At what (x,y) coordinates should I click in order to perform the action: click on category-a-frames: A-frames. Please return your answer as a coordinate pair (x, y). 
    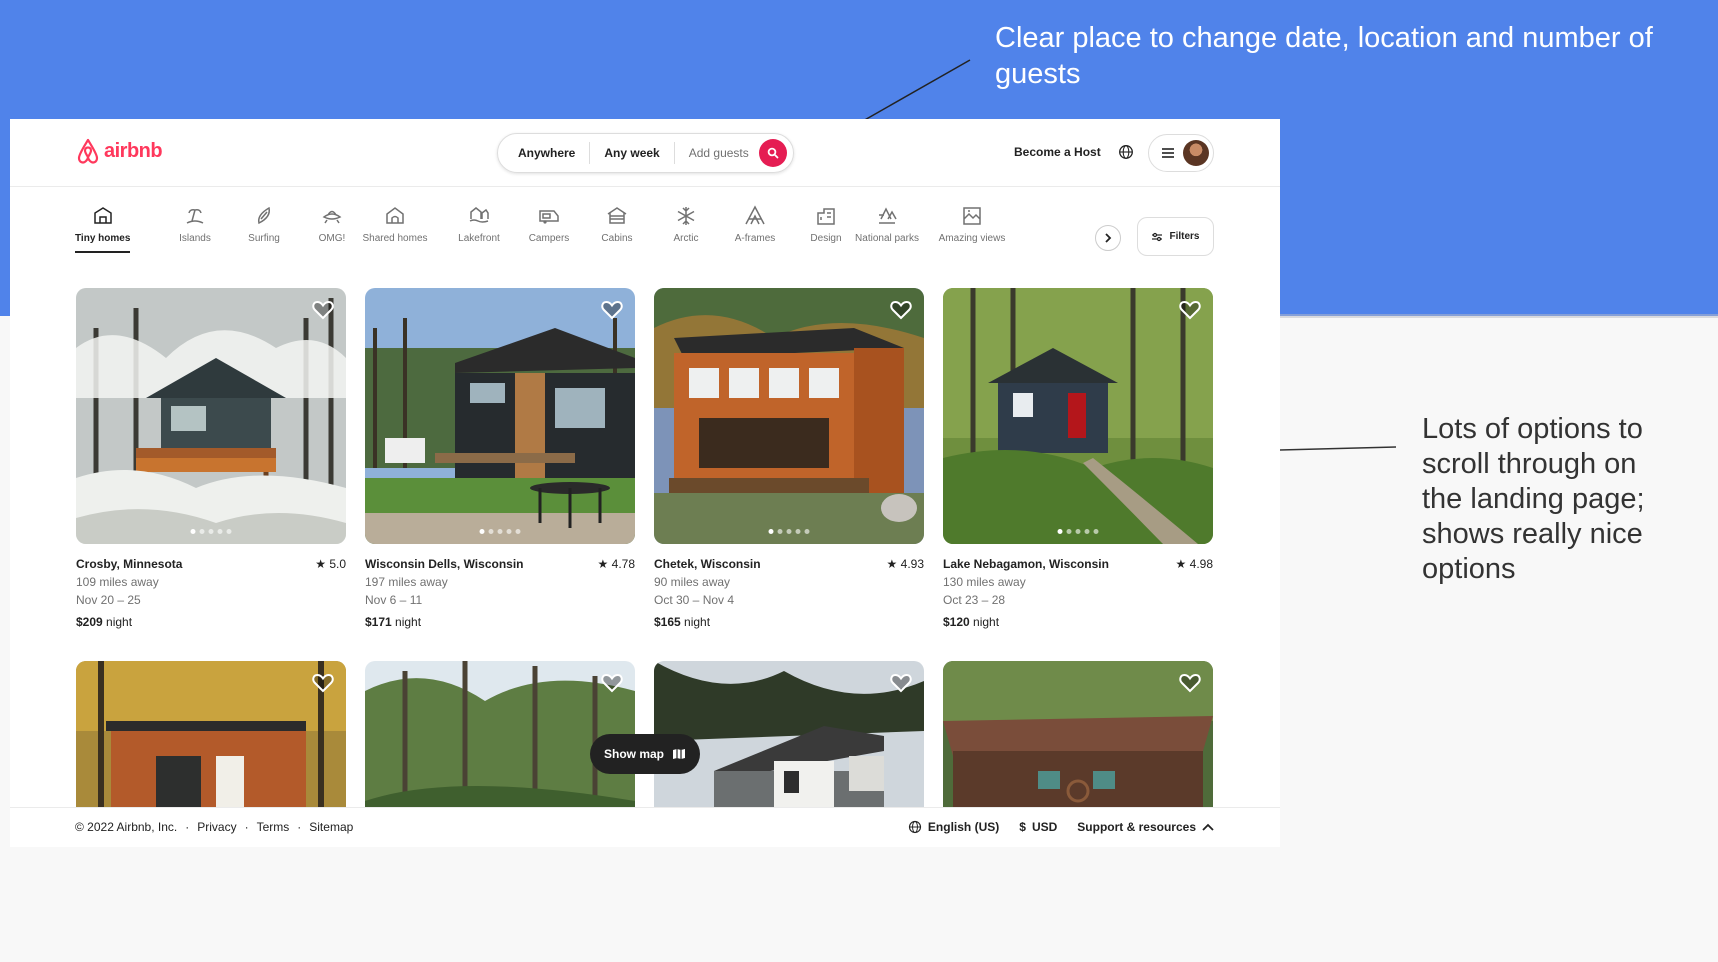
    Looking at the image, I should click on (755, 222).